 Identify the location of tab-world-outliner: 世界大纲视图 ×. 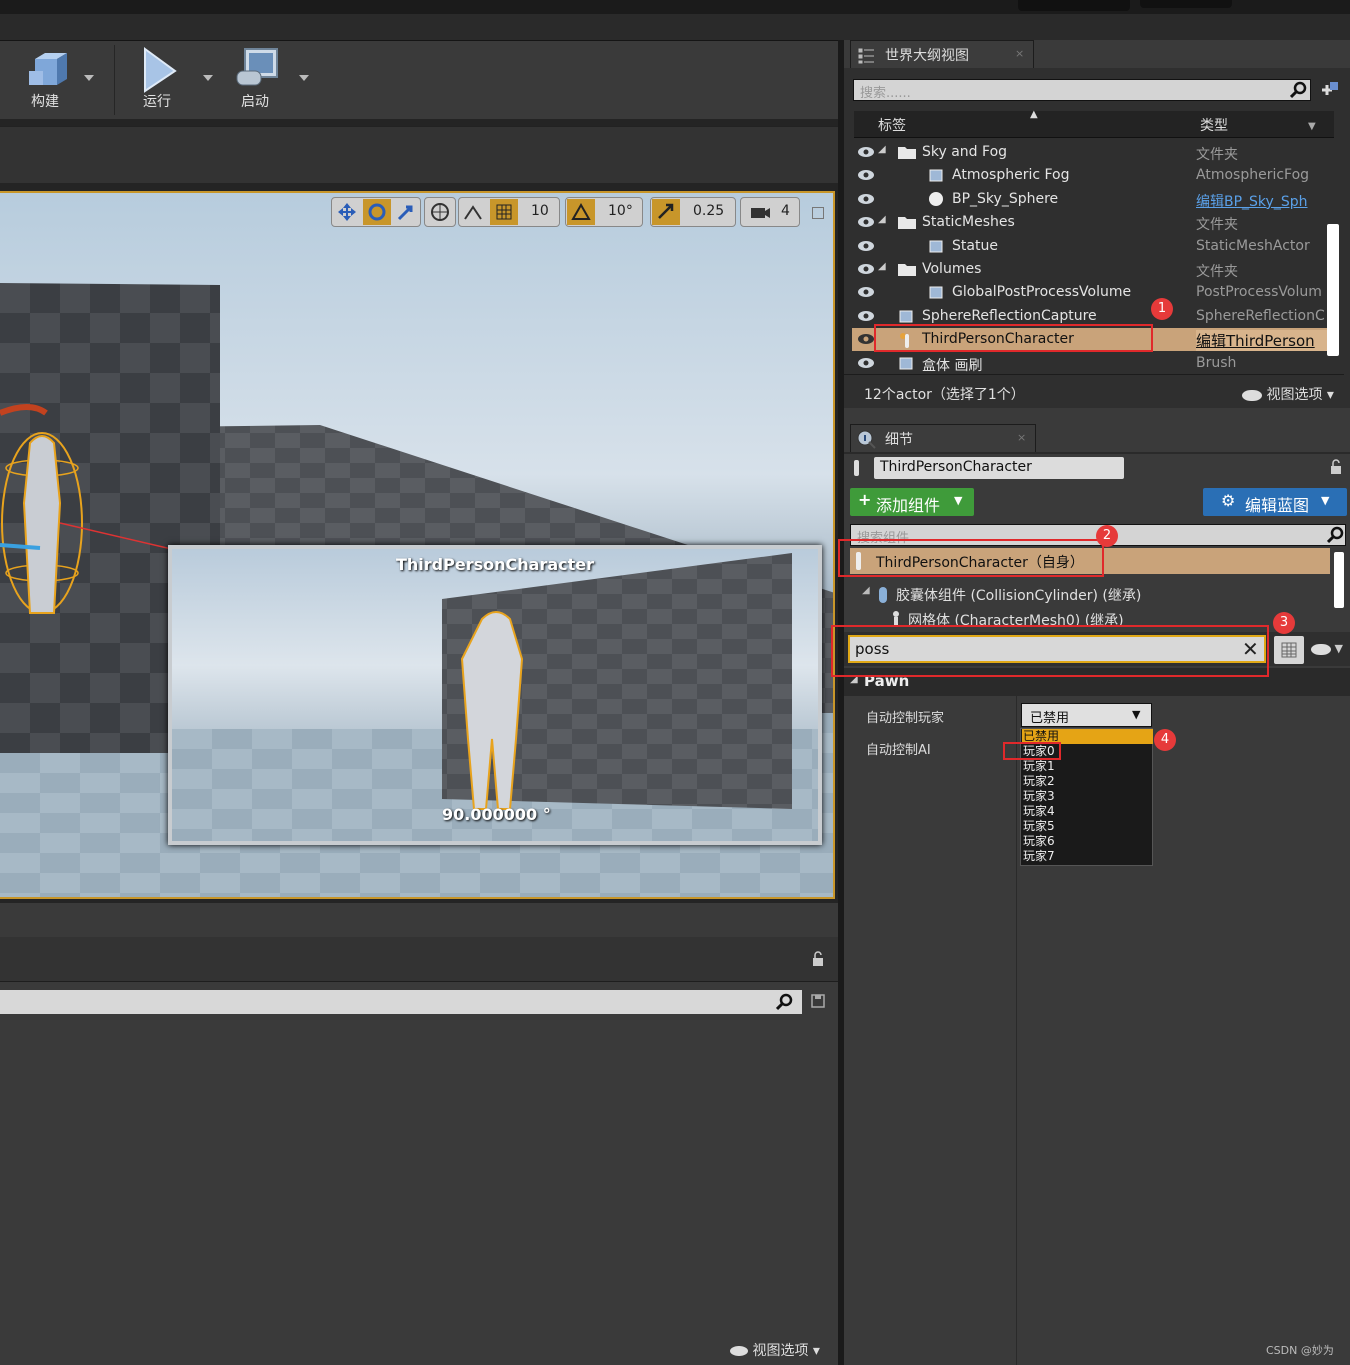
(942, 54).